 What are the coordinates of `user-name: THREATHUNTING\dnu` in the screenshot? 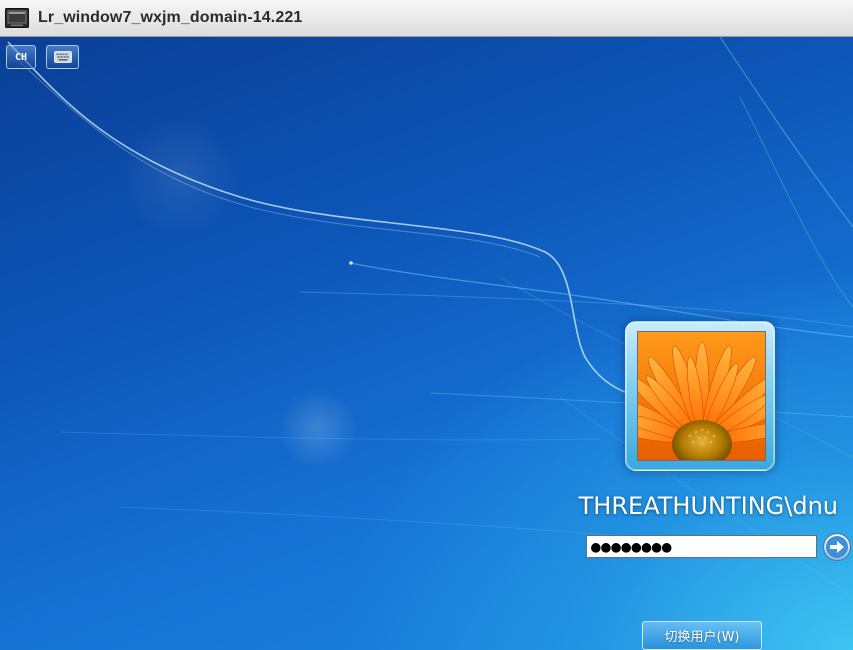 It's located at (708, 506).